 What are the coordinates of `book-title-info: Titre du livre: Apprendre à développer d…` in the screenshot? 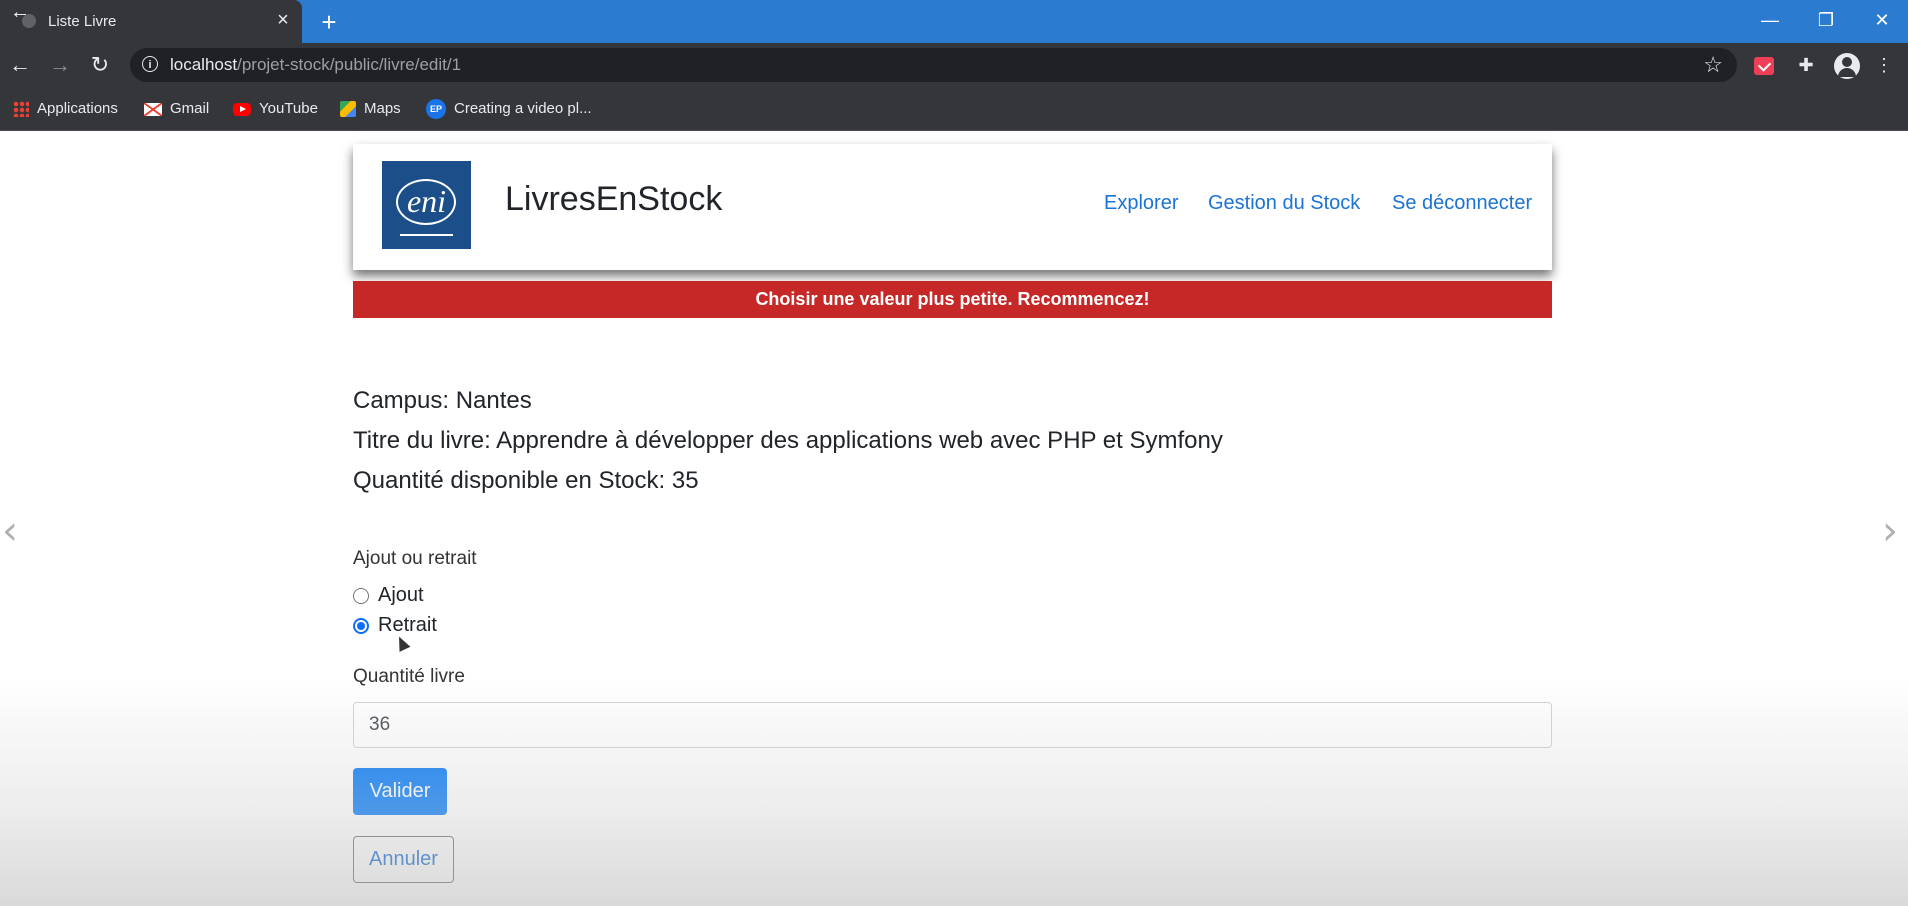 It's located at (788, 440).